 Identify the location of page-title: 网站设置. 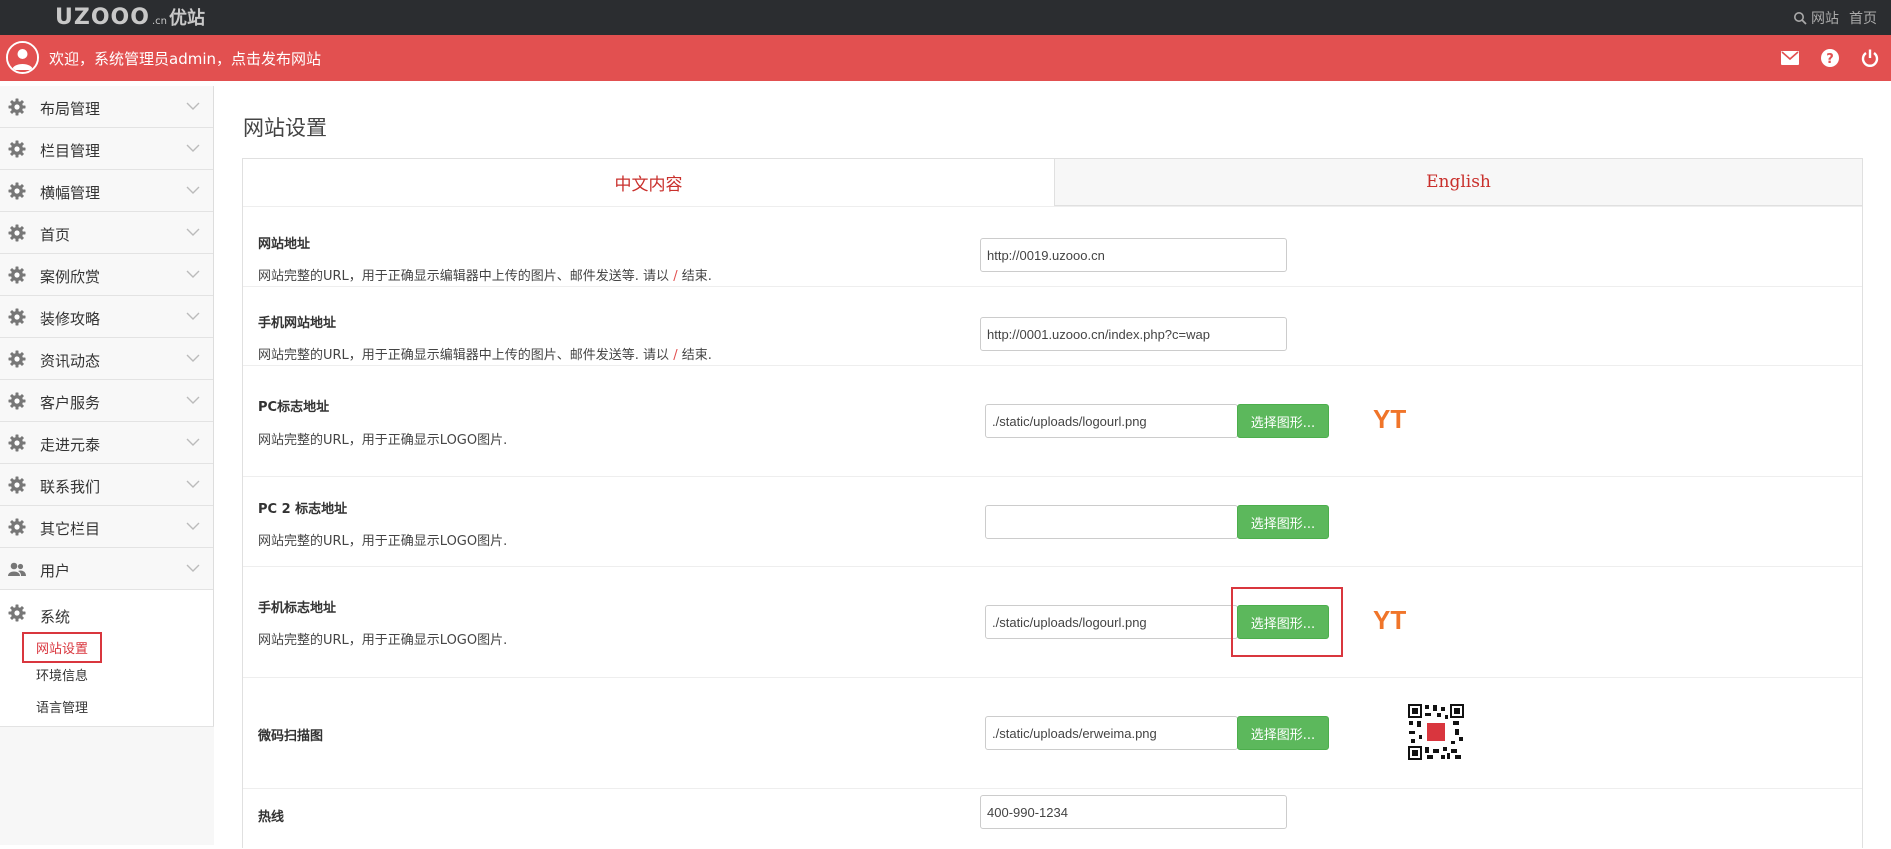
(285, 128).